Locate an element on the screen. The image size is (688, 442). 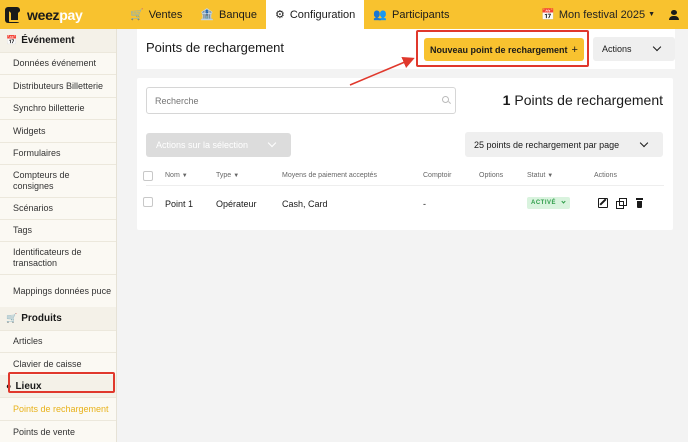
nav-banque: 🏦 Banque is located at coordinates (228, 14).